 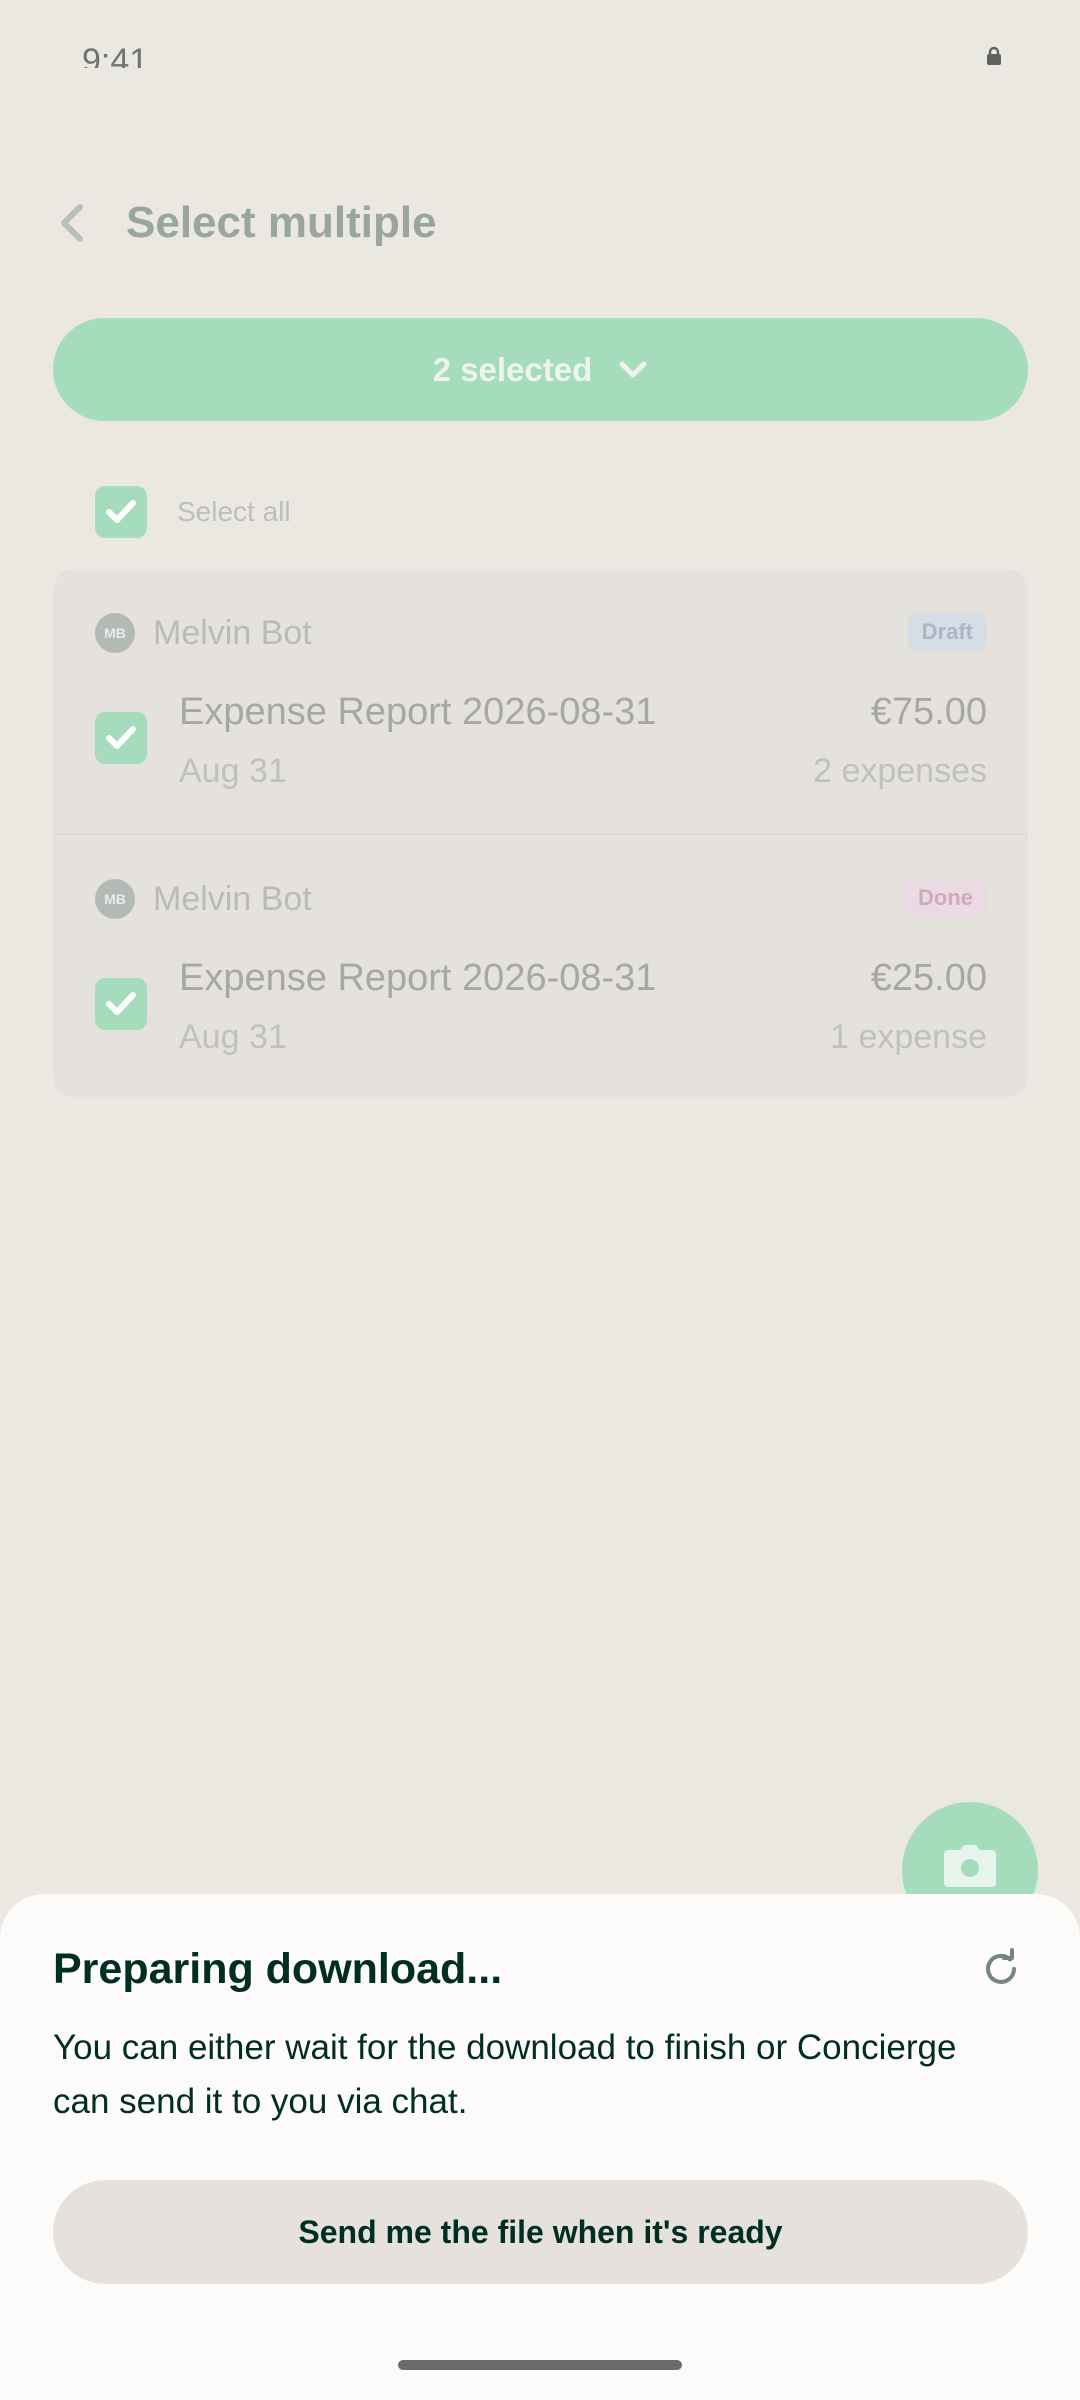 What do you see at coordinates (234, 511) in the screenshot?
I see `select-all-label: Select all` at bounding box center [234, 511].